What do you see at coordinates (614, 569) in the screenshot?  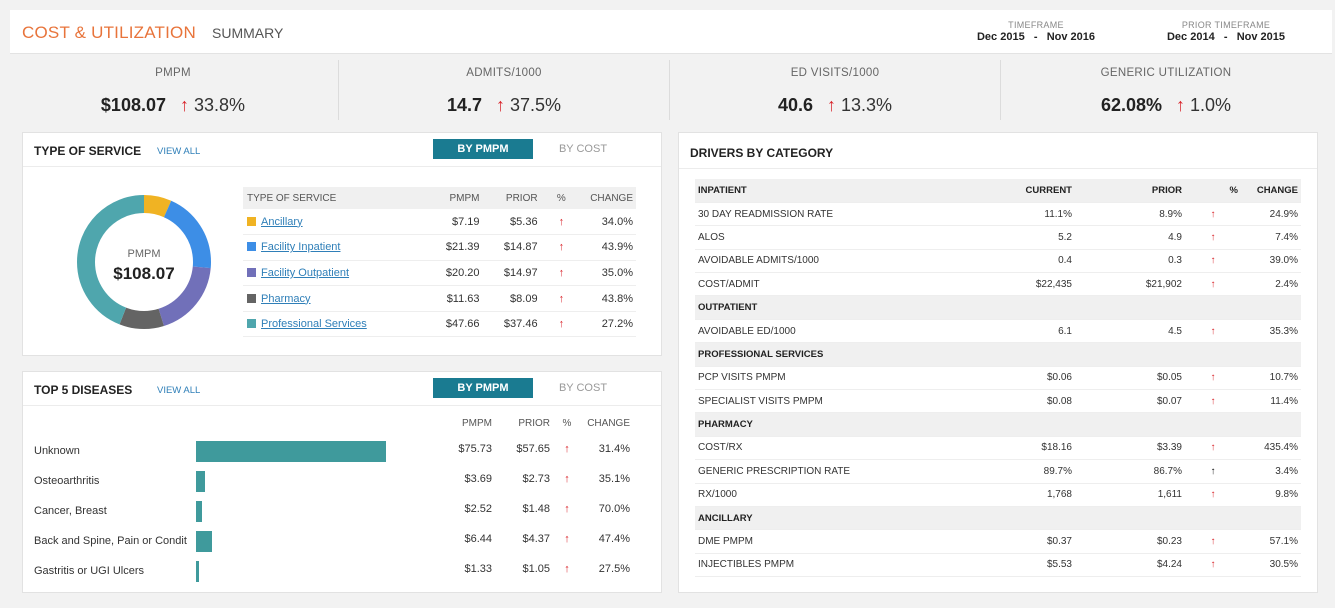 I see `change-cell: 27.5%` at bounding box center [614, 569].